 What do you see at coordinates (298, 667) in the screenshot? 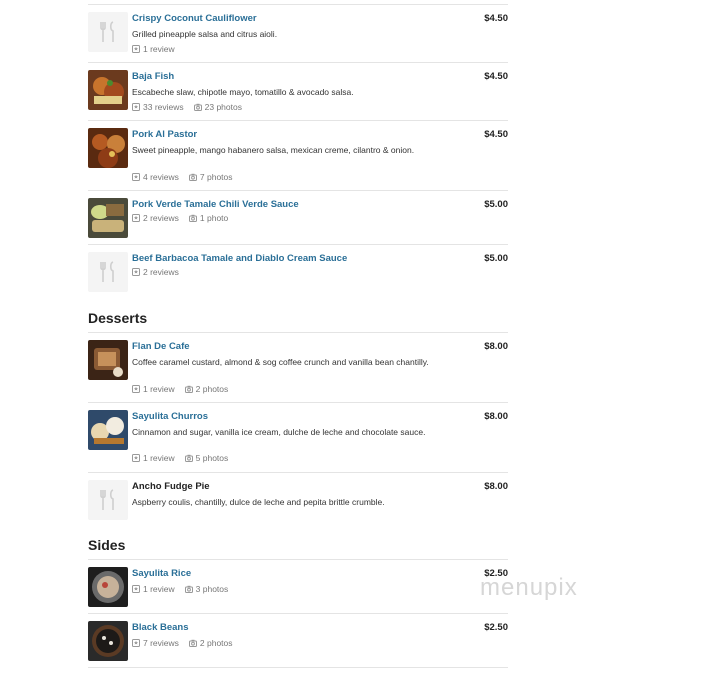
I see `divider` at bounding box center [298, 667].